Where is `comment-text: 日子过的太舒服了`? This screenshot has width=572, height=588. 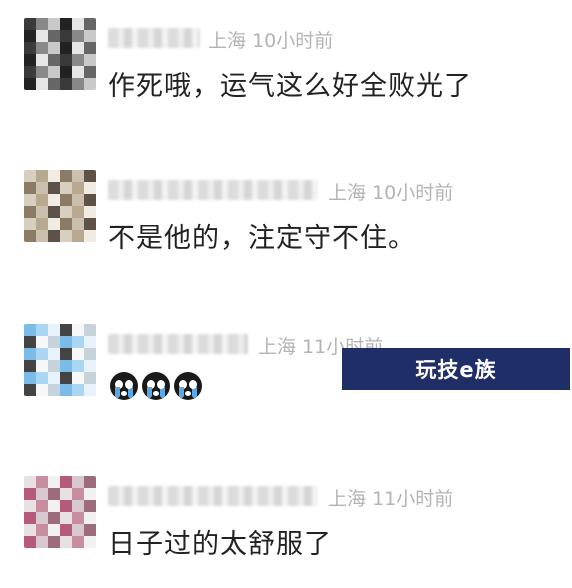 comment-text: 日子过的太舒服了 is located at coordinates (220, 544).